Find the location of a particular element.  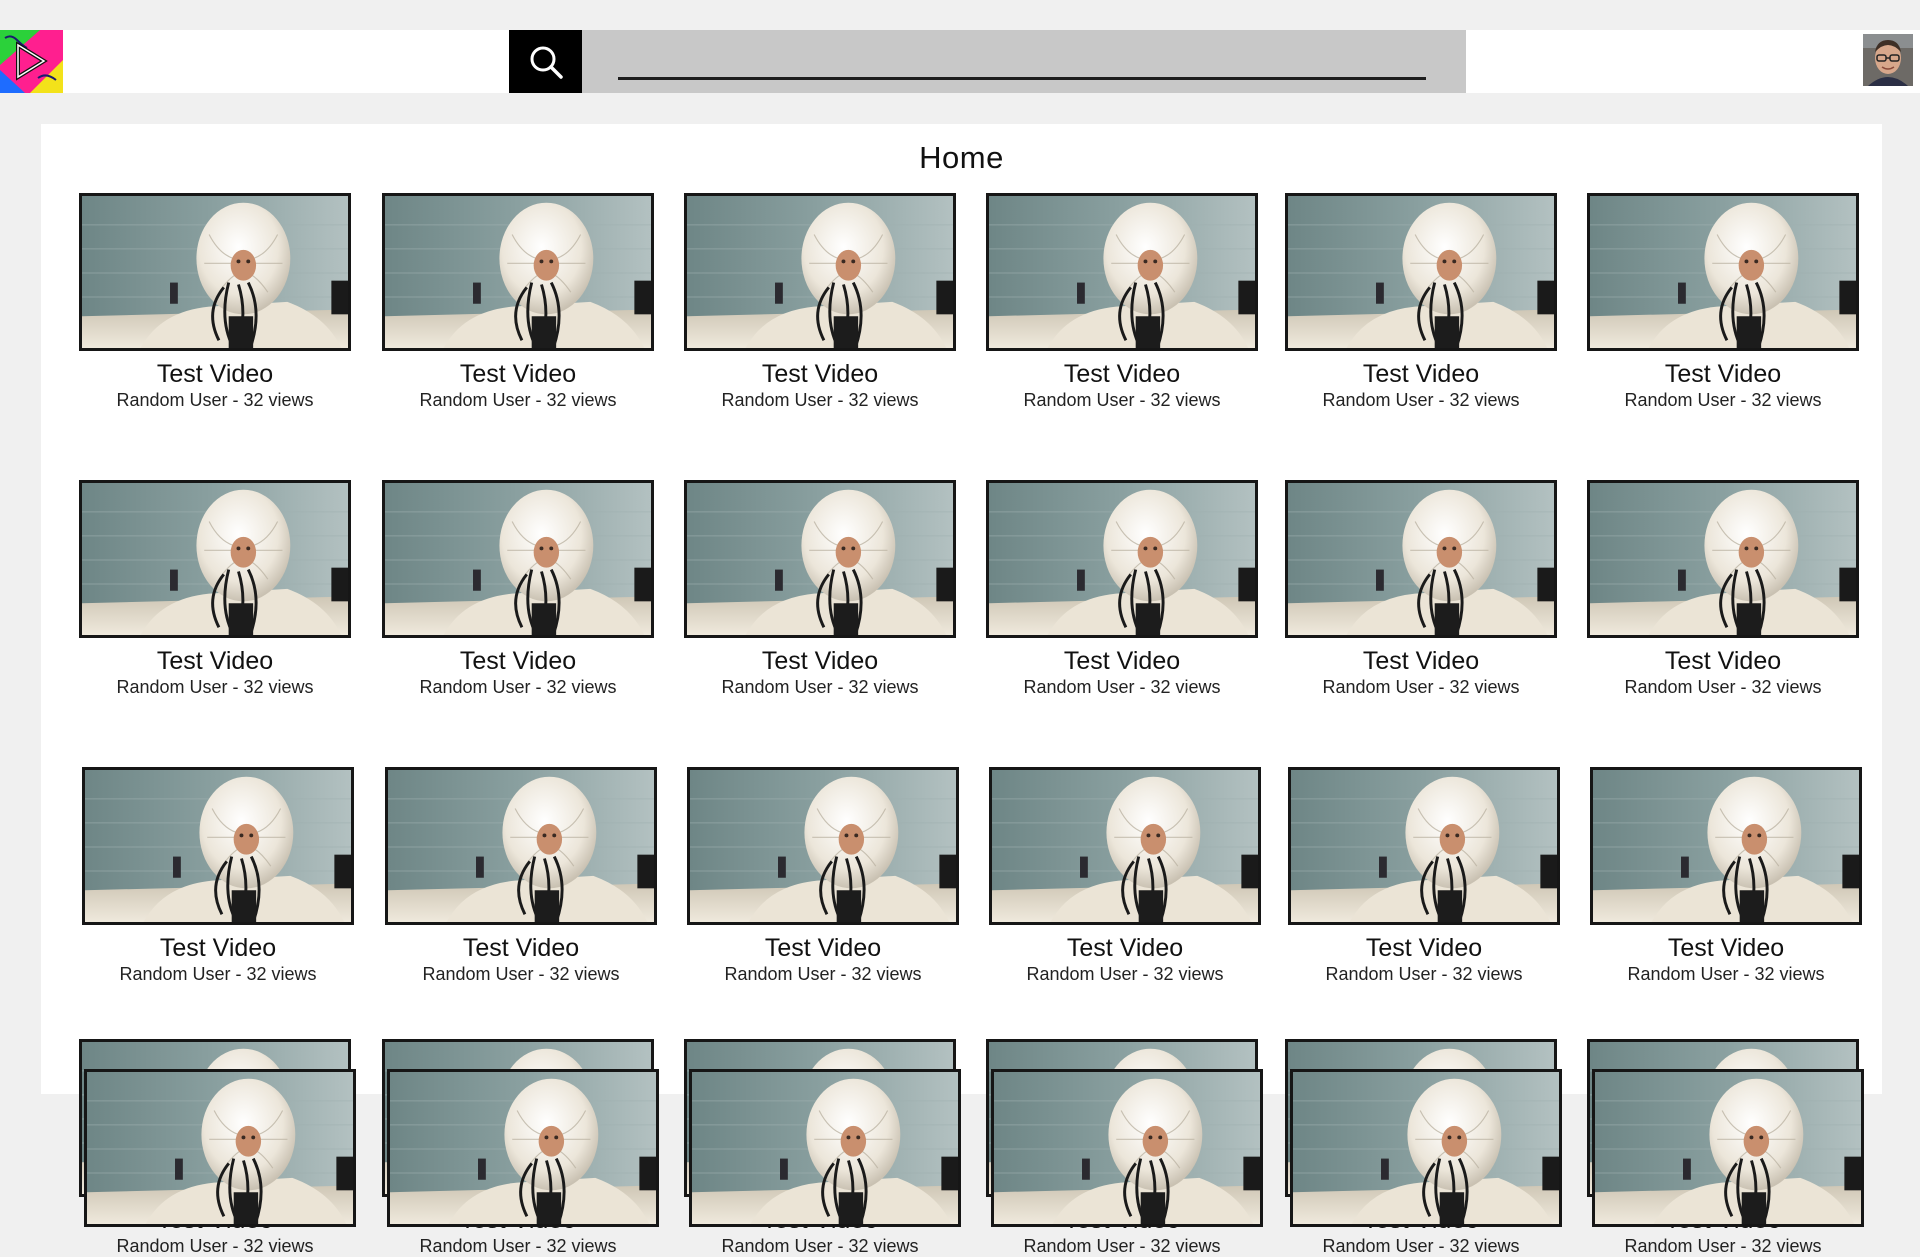

search-icon is located at coordinates (546, 62).